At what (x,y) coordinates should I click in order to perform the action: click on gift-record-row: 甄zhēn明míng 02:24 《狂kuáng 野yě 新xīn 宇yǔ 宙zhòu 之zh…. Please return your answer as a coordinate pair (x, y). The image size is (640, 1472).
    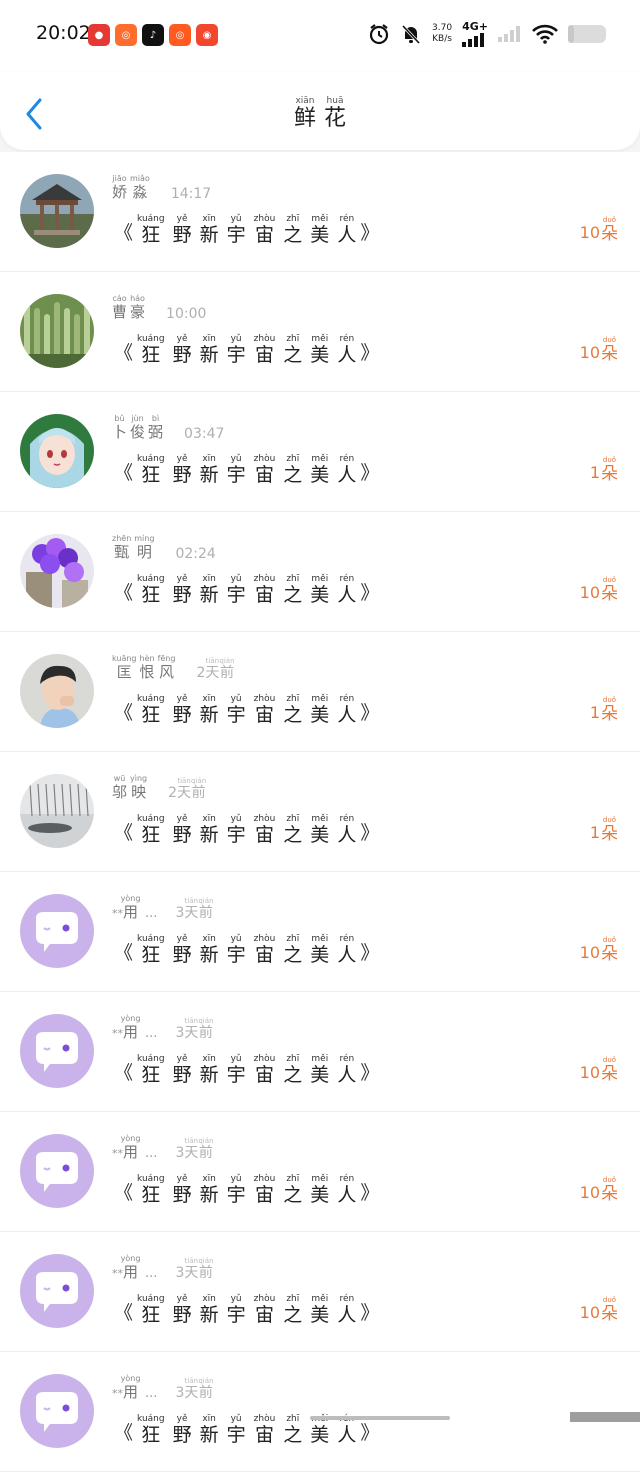
    Looking at the image, I should click on (320, 572).